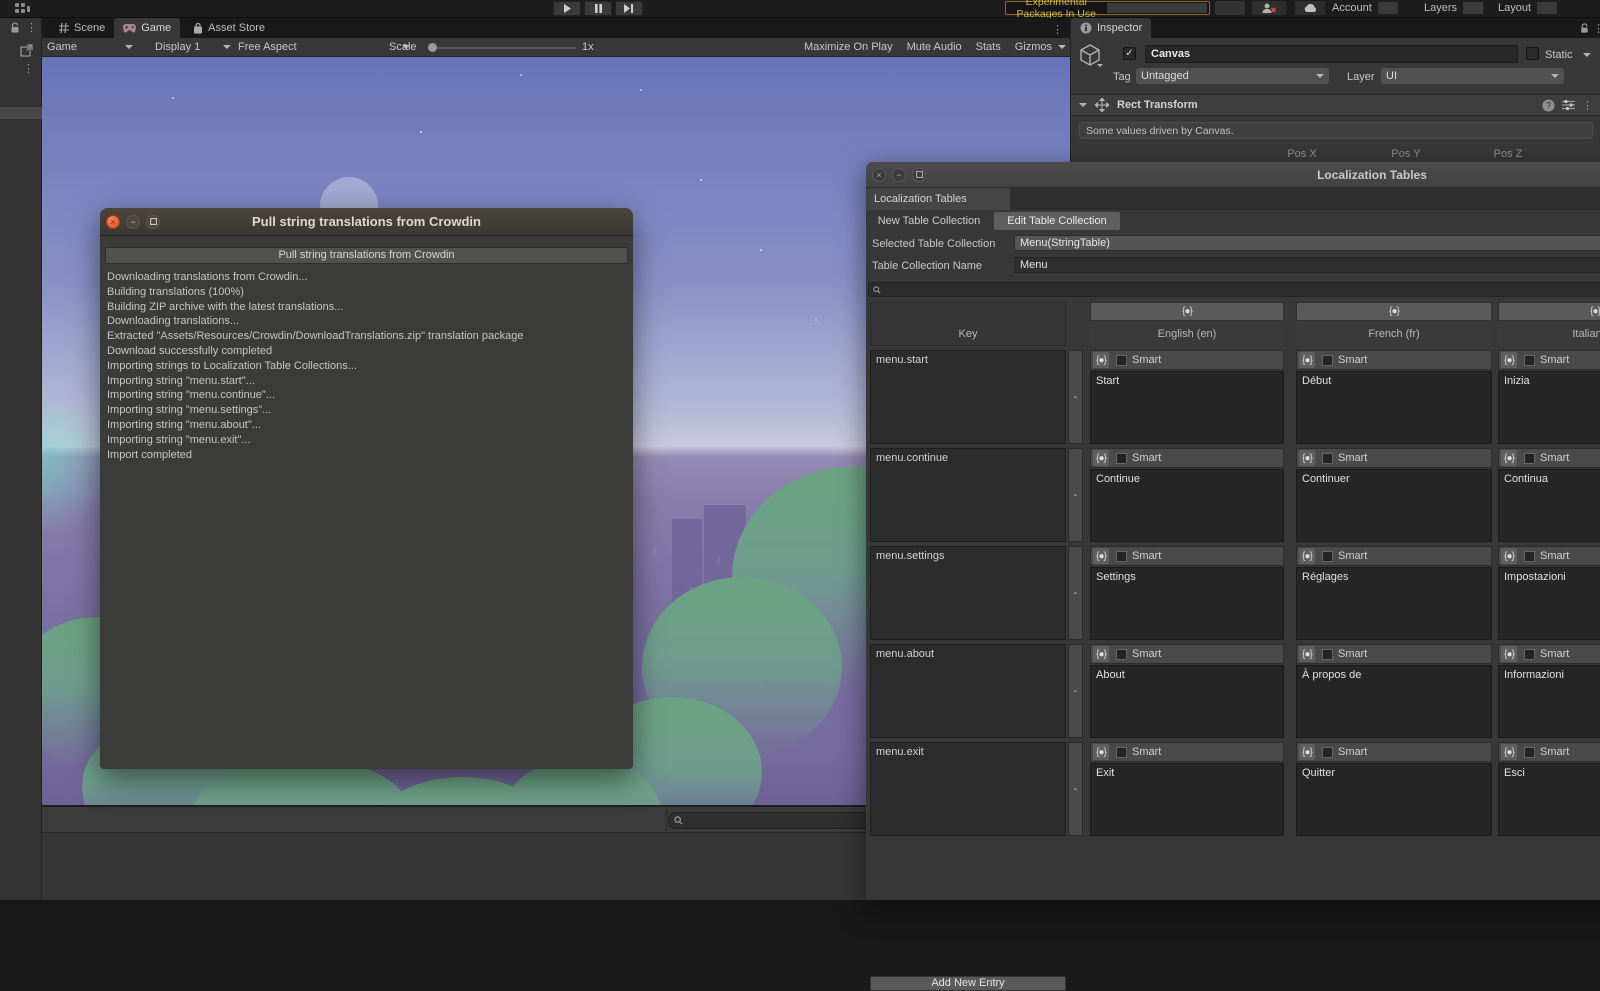 The height and width of the screenshot is (991, 1600). Describe the element at coordinates (1549, 505) in the screenshot. I see `translation-cell-it: Continua` at that location.